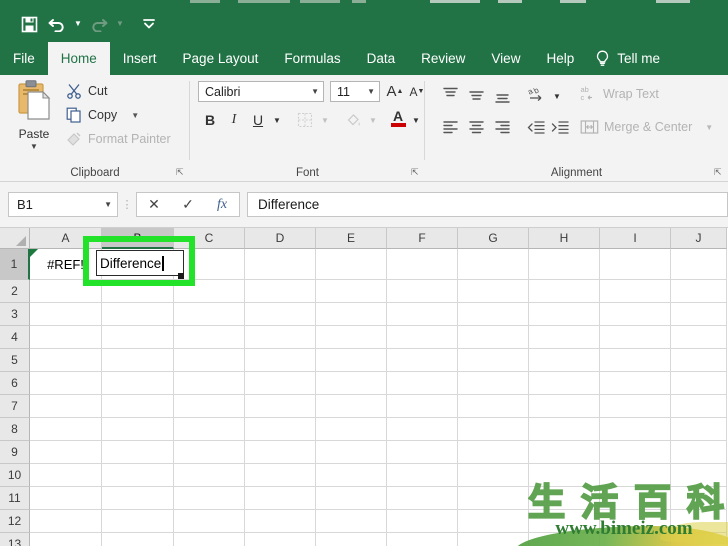 The width and height of the screenshot is (728, 546). Describe the element at coordinates (635, 264) in the screenshot. I see `cell-i1` at that location.